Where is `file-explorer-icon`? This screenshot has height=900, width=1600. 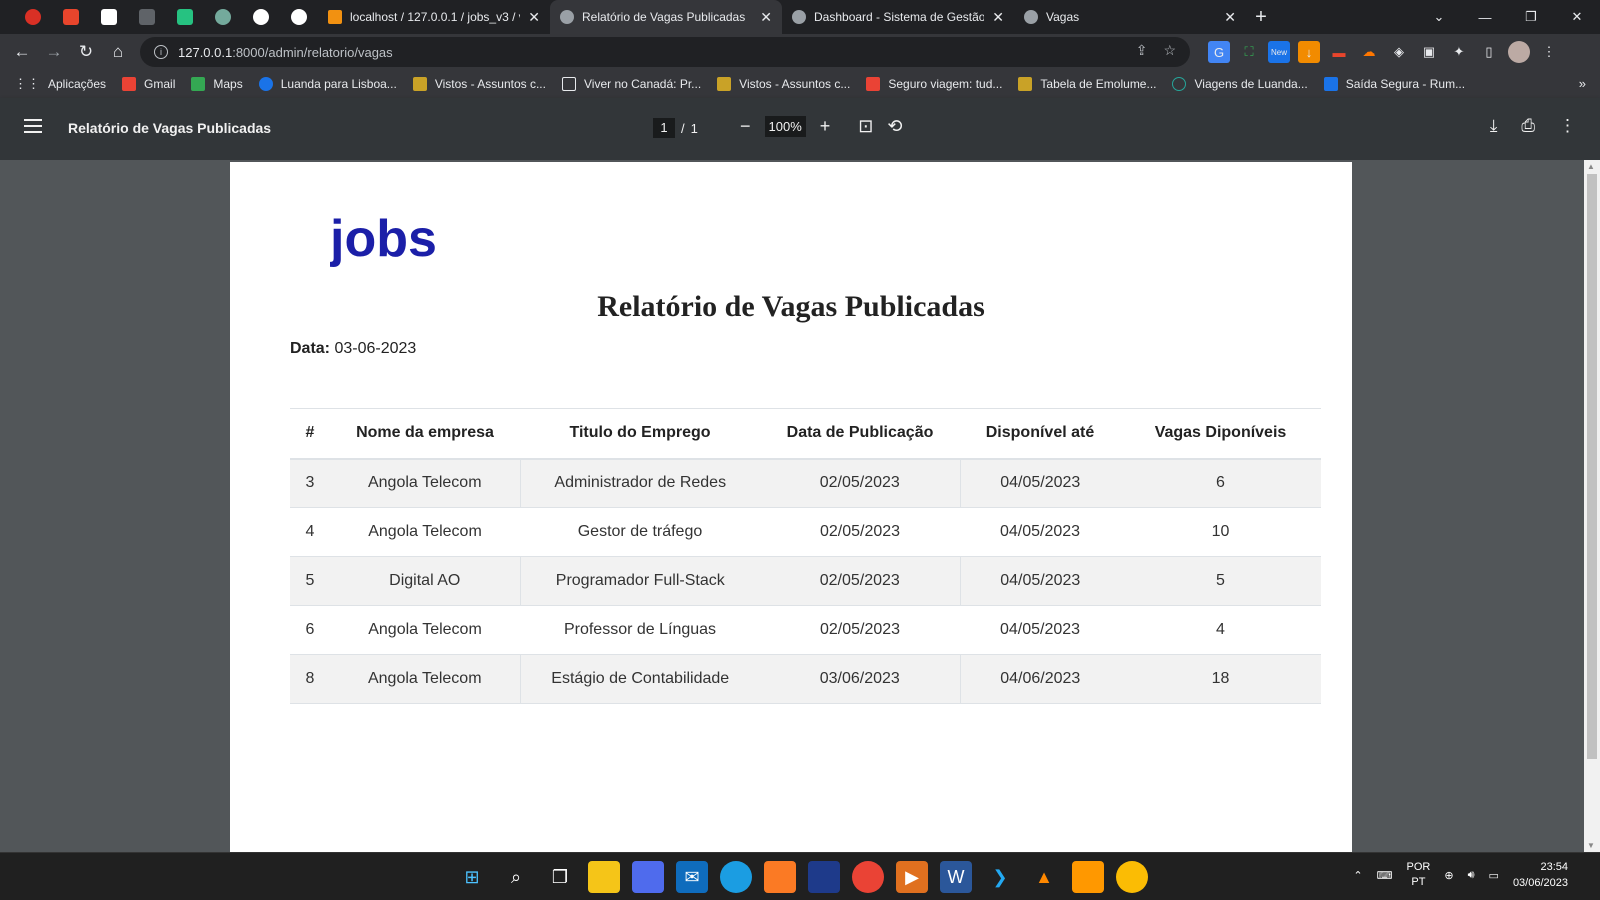
file-explorer-icon is located at coordinates (604, 877).